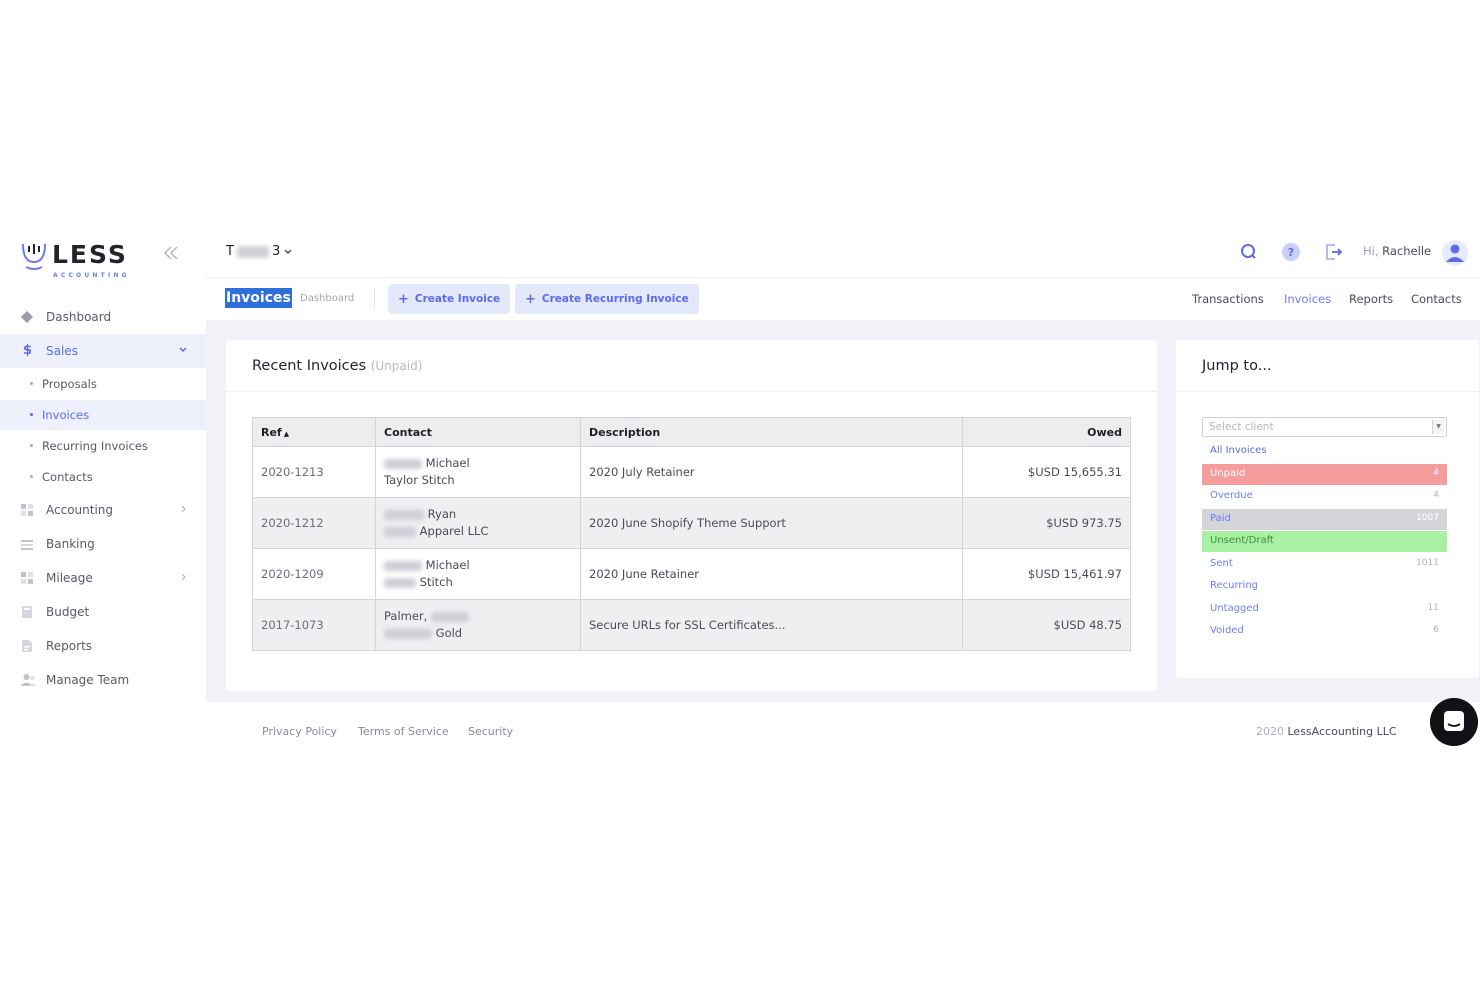  I want to click on filter-label: Untagged, so click(1234, 608).